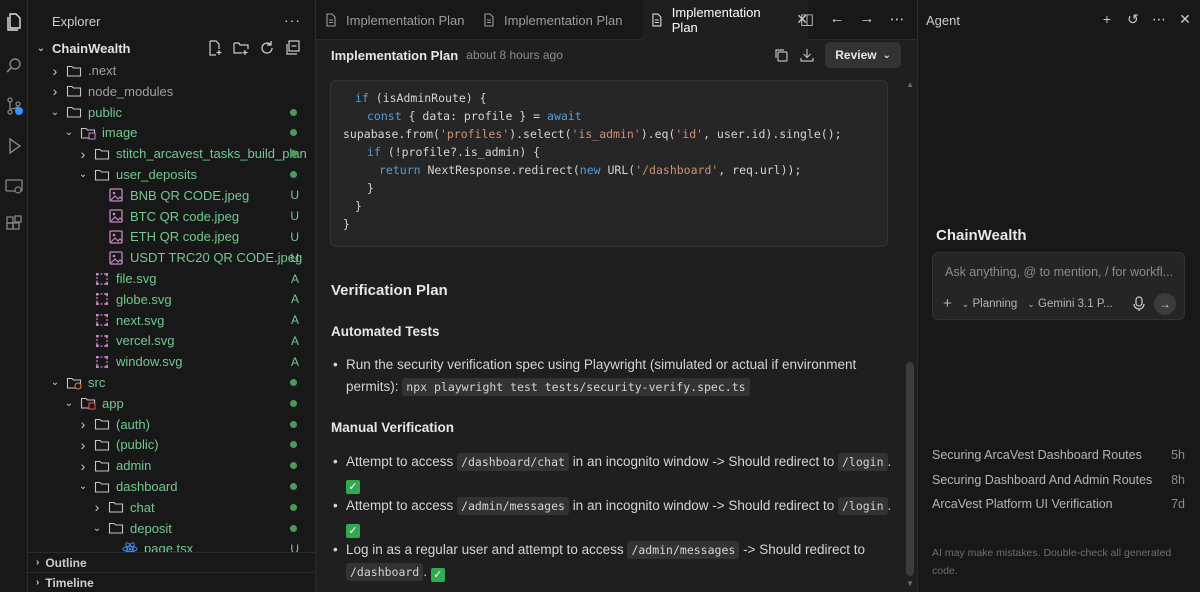 This screenshot has height=592, width=1200. Describe the element at coordinates (171, 320) in the screenshot. I see `tree-item-next-svg: next.svg A` at that location.